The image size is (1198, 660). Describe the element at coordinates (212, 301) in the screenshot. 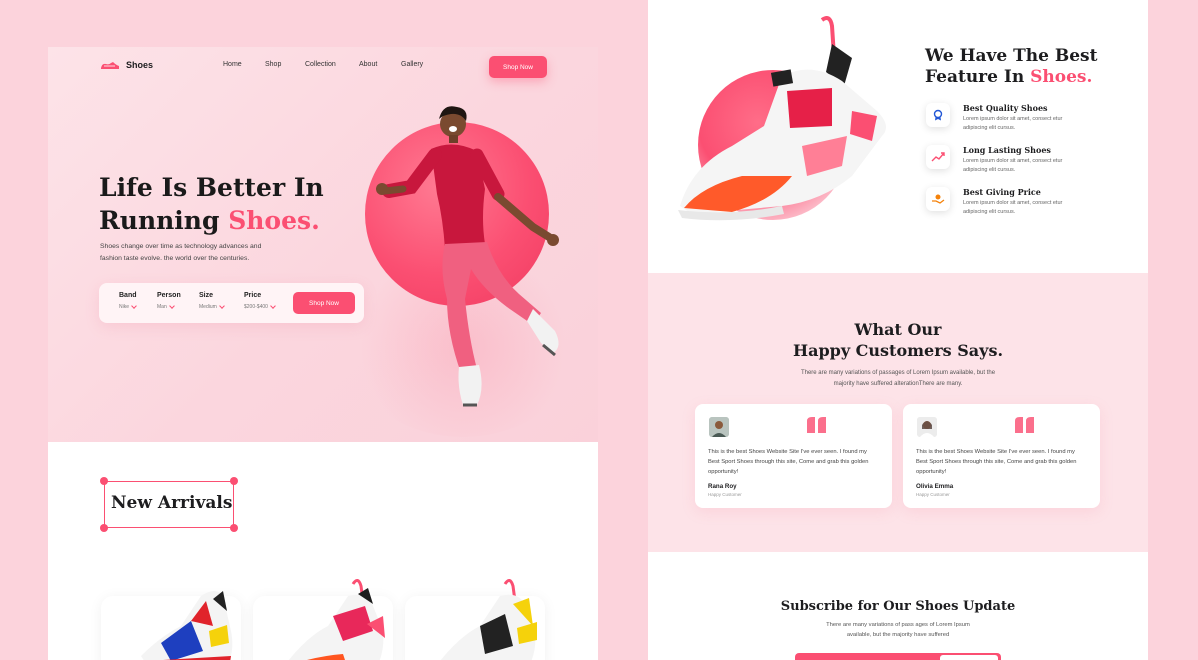

I see `filter-size: Size Medium` at that location.